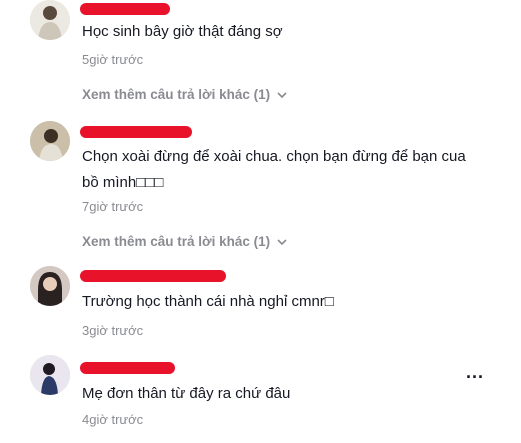 This screenshot has height=443, width=521. Describe the element at coordinates (186, 393) in the screenshot. I see `comment-text: Mẹ đơn thân từ đây ra chứ đâu` at that location.